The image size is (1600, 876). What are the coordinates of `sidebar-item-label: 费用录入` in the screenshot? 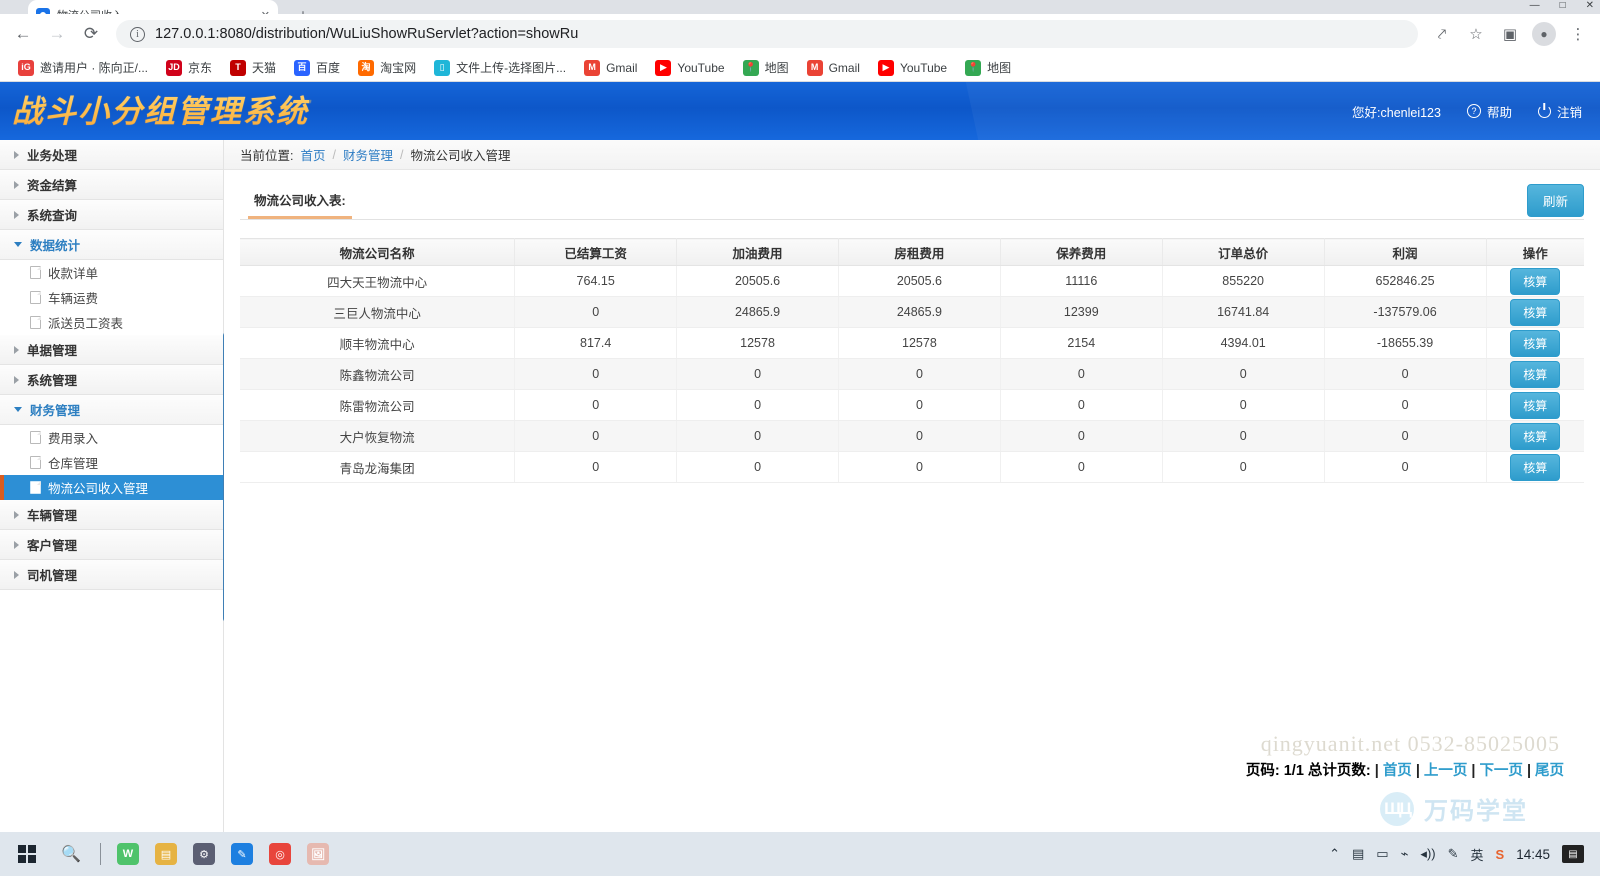 It's located at (73, 439).